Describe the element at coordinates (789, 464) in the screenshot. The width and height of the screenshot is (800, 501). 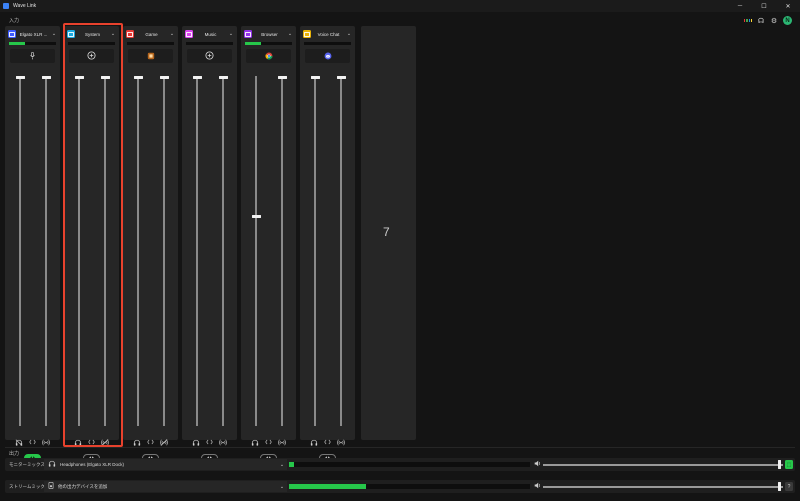
I see `monitor-output-button: ⬚` at that location.